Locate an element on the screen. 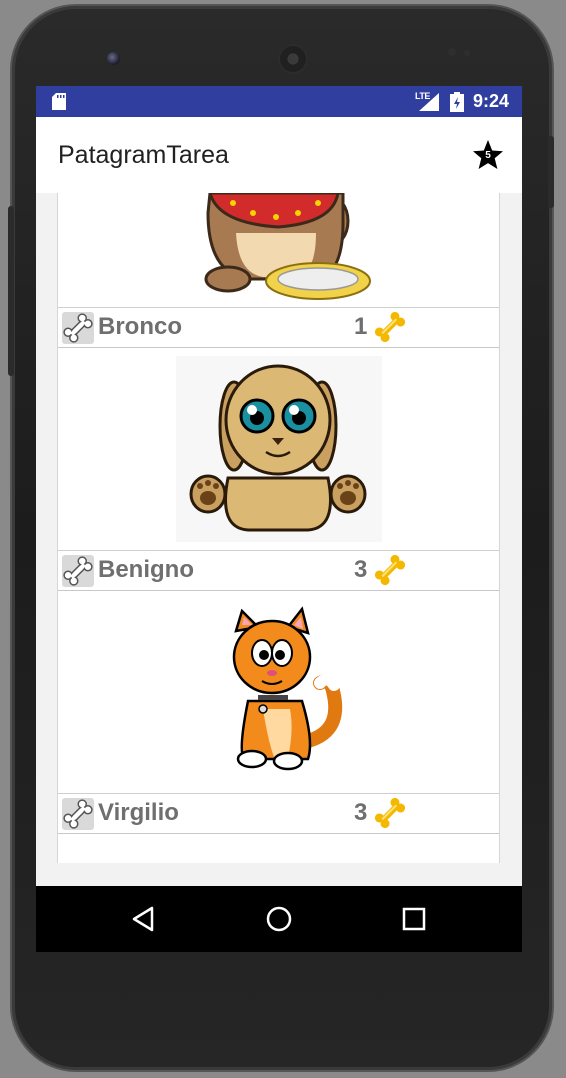 Image resolution: width=566 pixels, height=1078 pixels. favorites-count: 5 is located at coordinates (488, 155).